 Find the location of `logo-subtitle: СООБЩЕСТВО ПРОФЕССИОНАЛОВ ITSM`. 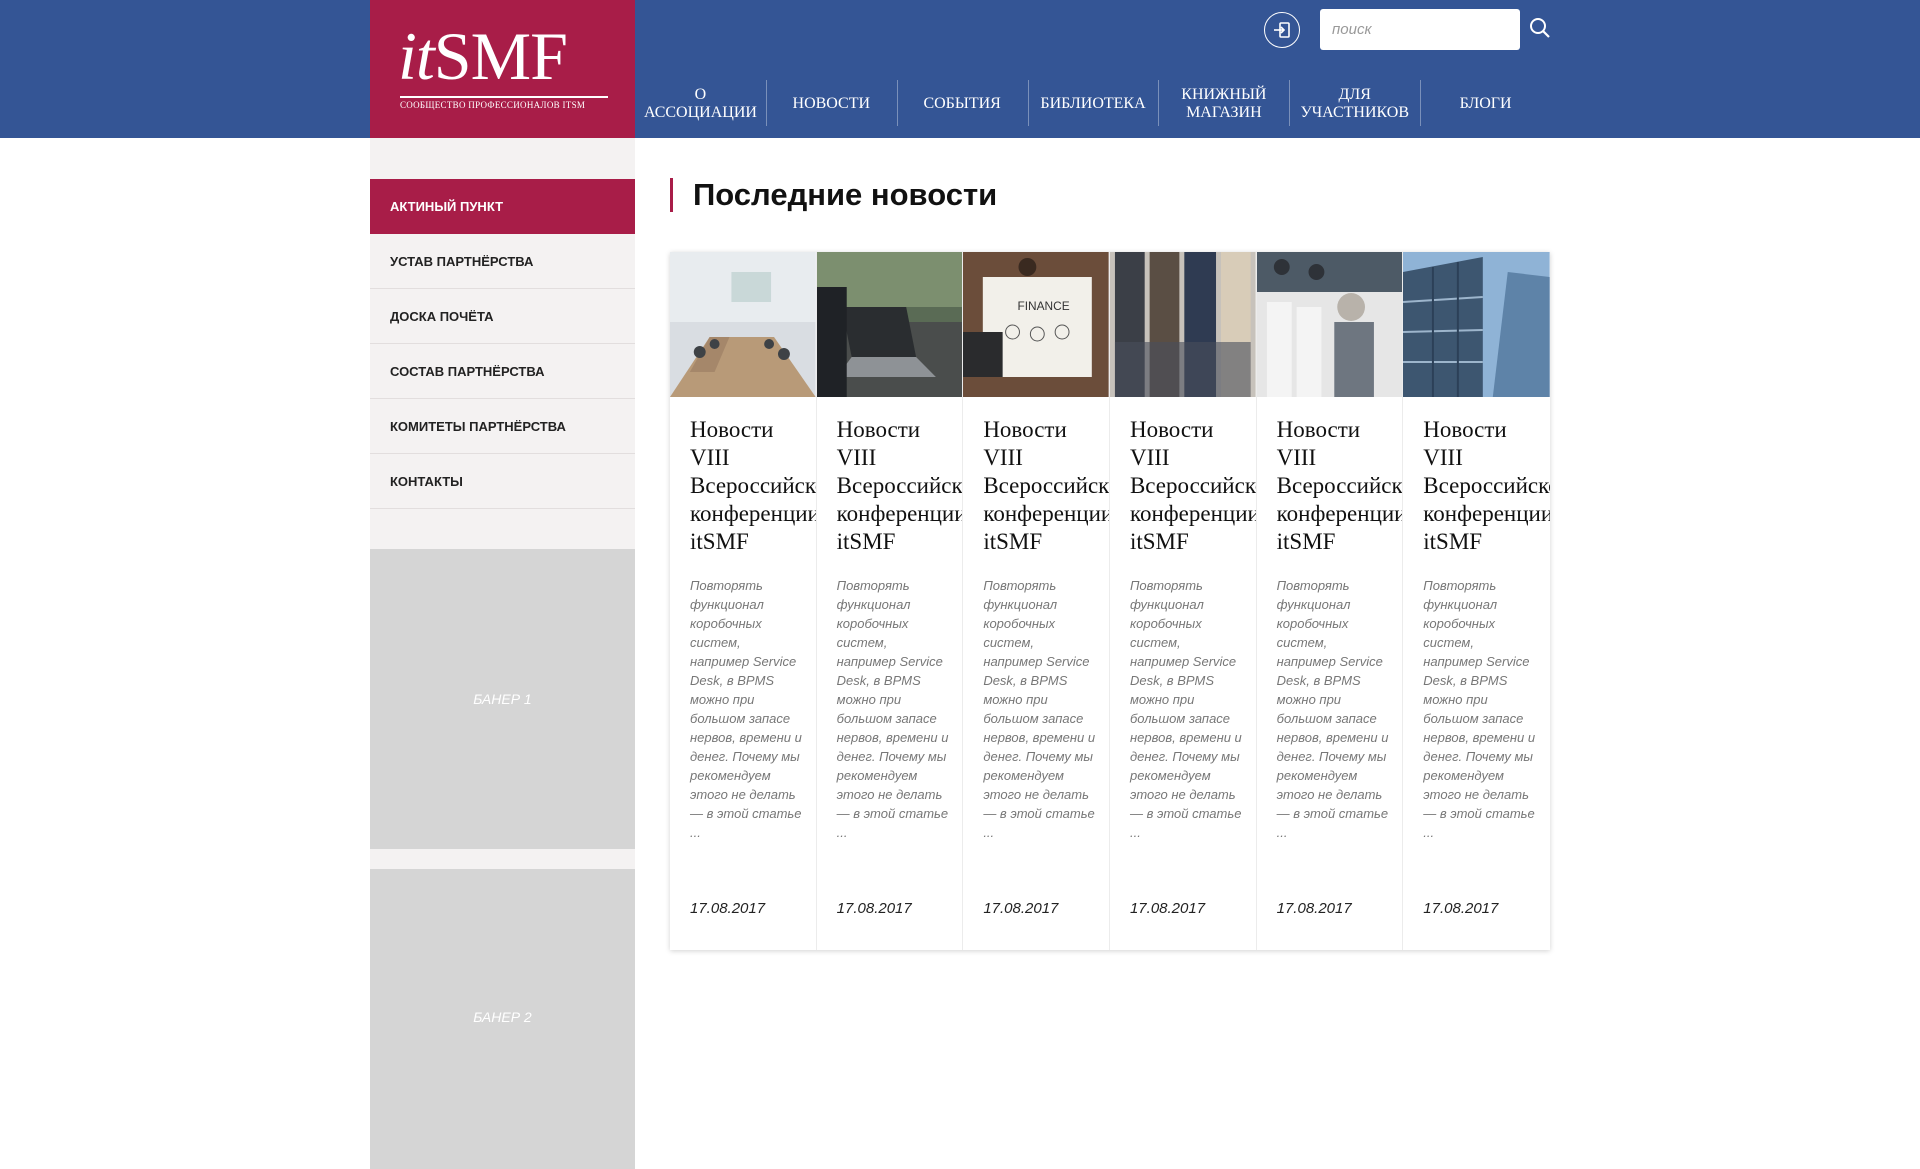

logo-subtitle: СООБЩЕСТВО ПРОФЕССИОНАЛОВ ITSM is located at coordinates (504, 103).